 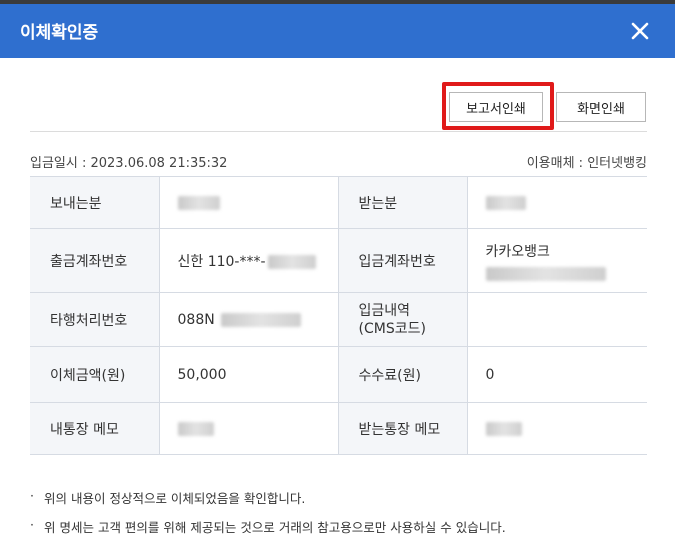 I want to click on recipient-label: 받는분, so click(x=402, y=202).